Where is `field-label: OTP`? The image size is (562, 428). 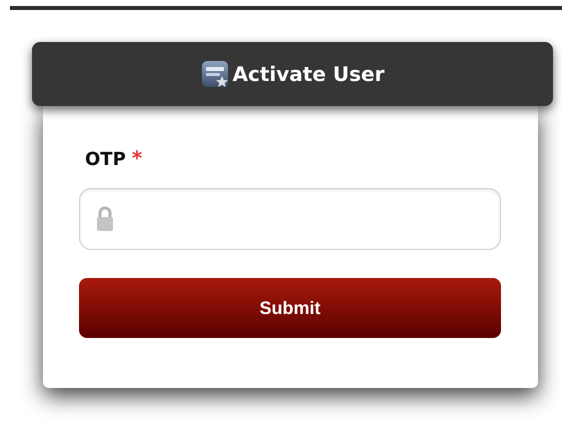 field-label: OTP is located at coordinates (105, 159).